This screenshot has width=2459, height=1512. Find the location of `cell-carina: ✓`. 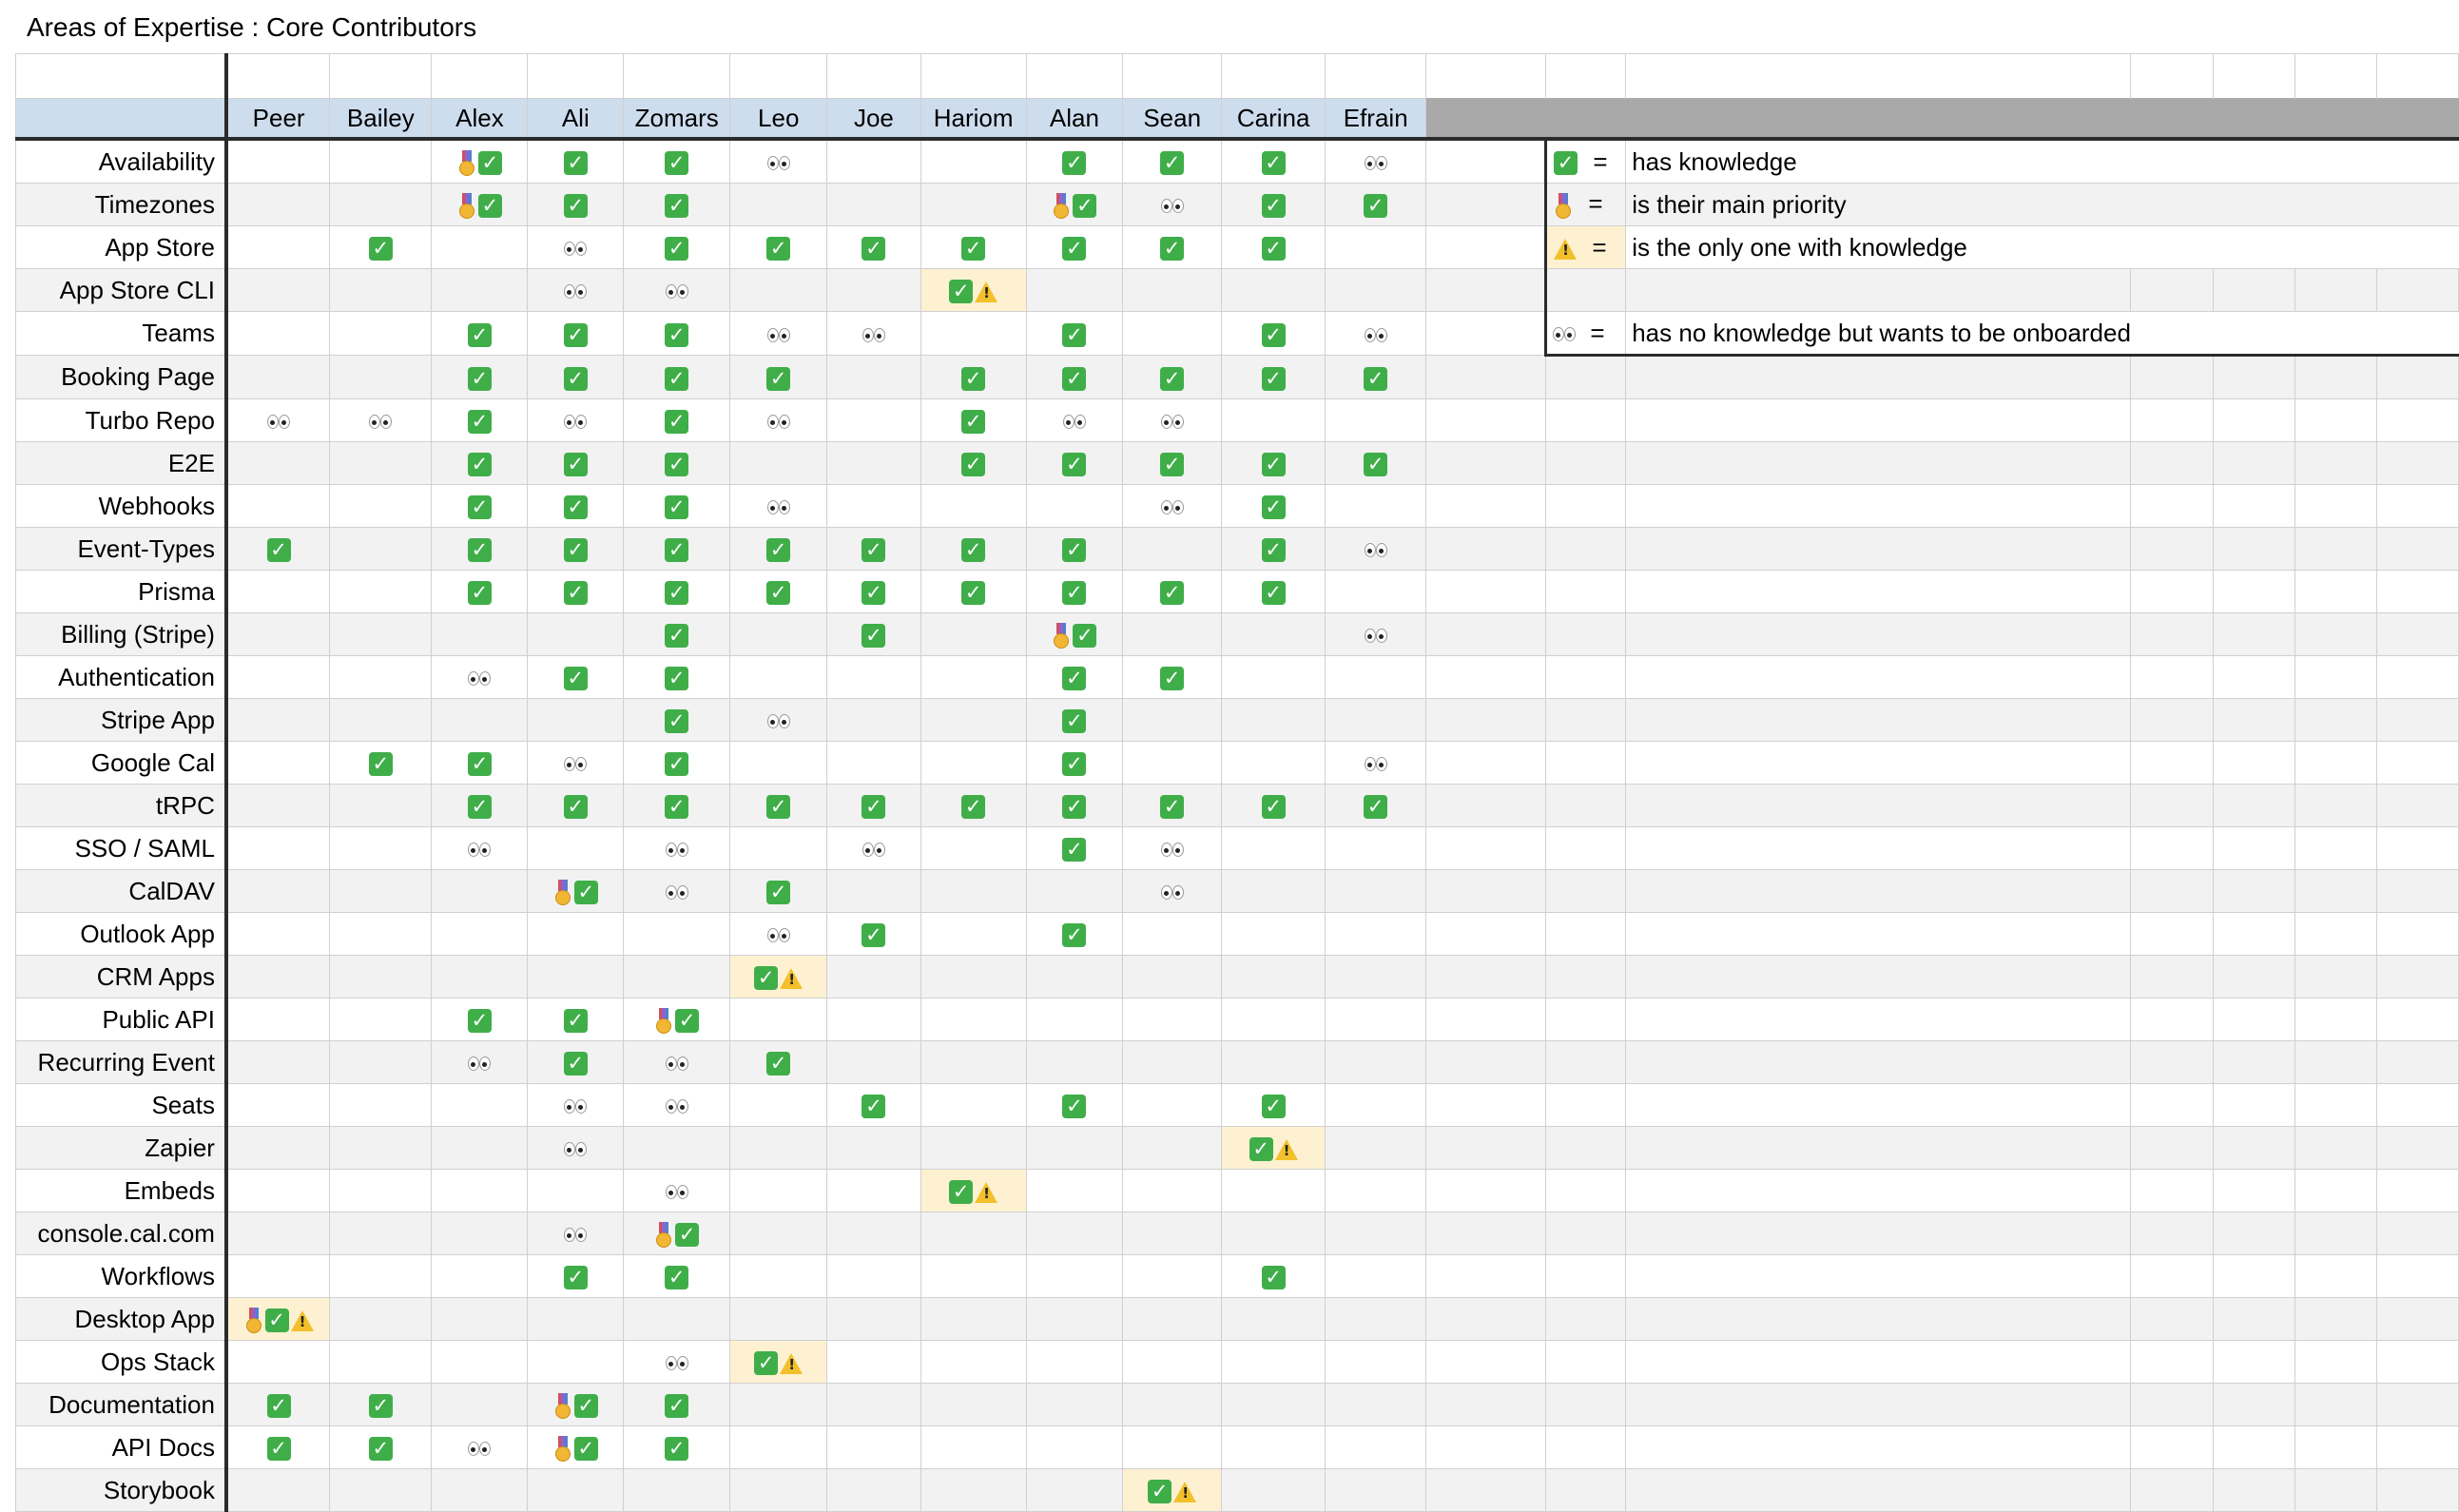

cell-carina: ✓ is located at coordinates (1273, 463).